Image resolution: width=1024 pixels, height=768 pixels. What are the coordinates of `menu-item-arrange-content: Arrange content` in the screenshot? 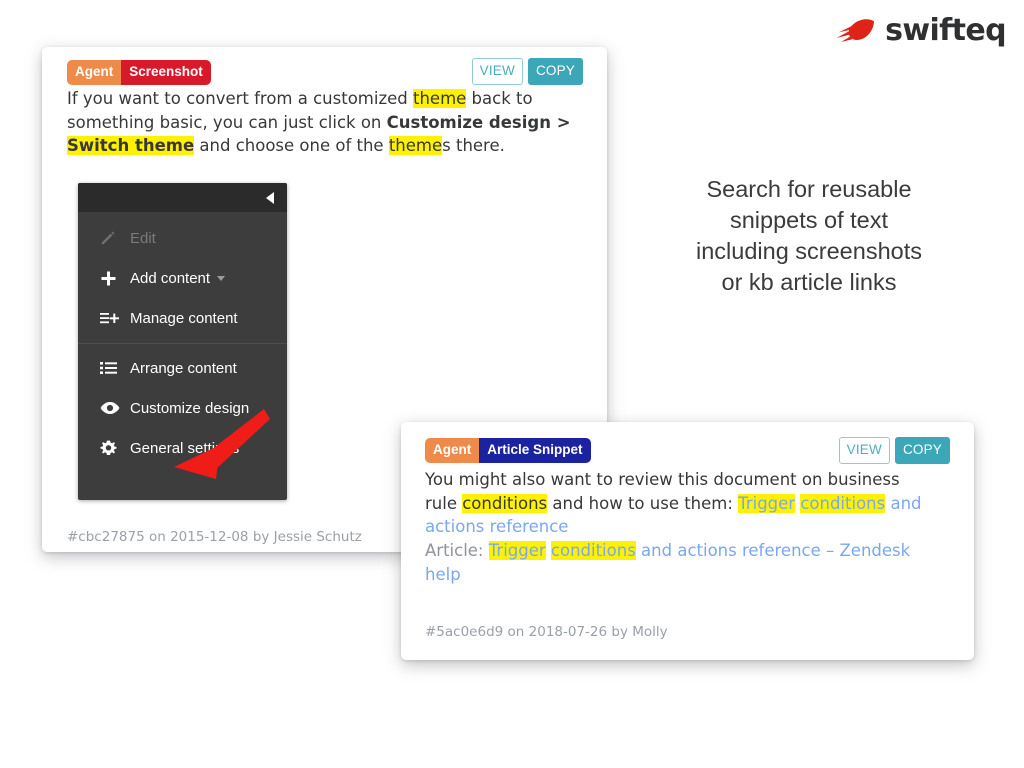 It's located at (182, 368).